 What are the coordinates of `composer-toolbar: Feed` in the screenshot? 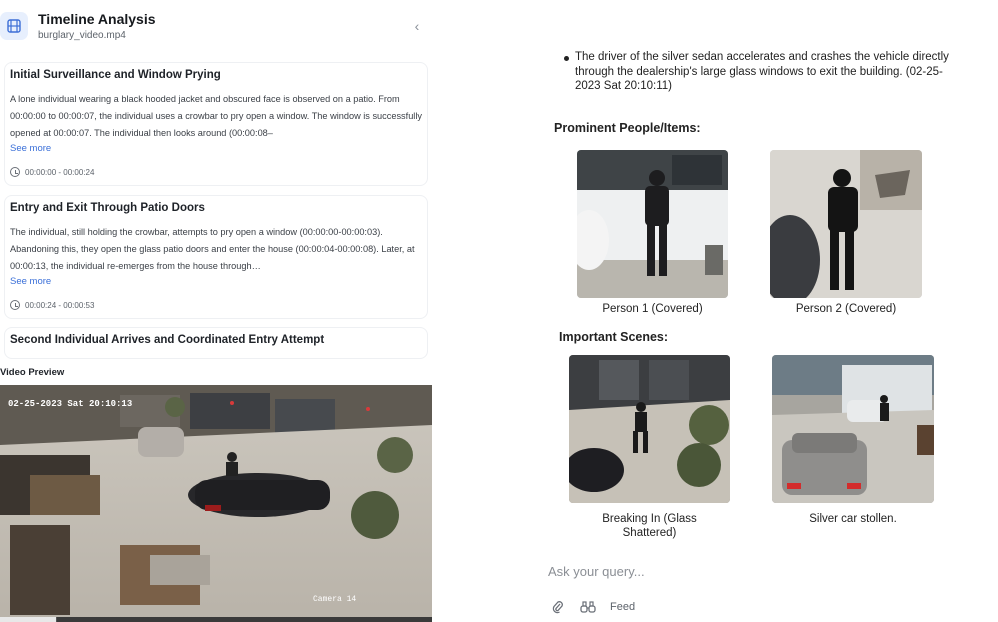 It's located at (592, 607).